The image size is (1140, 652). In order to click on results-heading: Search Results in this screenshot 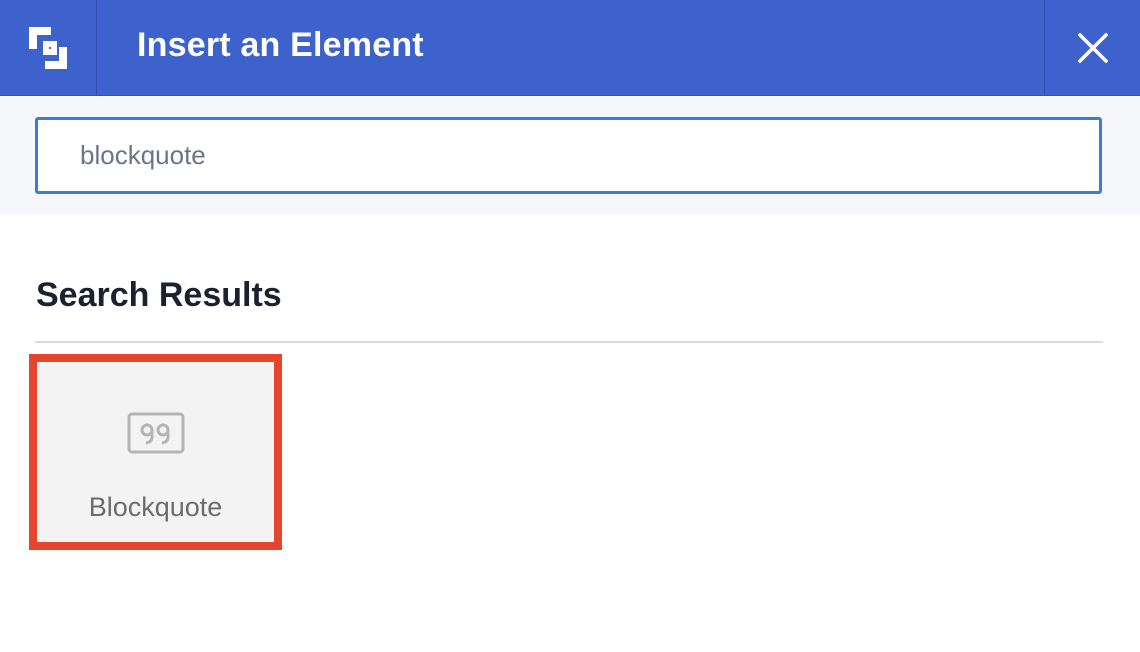, I will do `click(159, 295)`.